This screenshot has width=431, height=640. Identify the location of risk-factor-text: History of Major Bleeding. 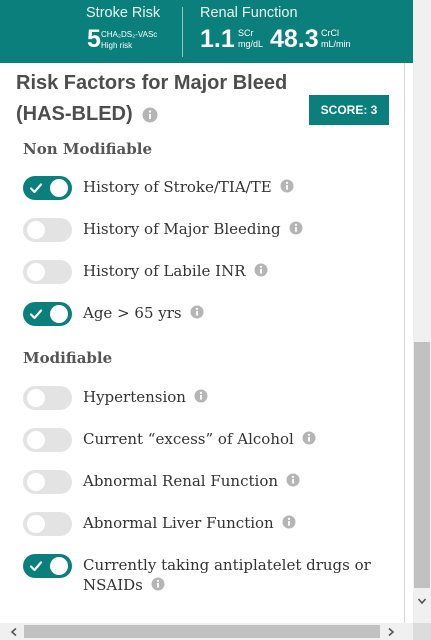
(182, 229).